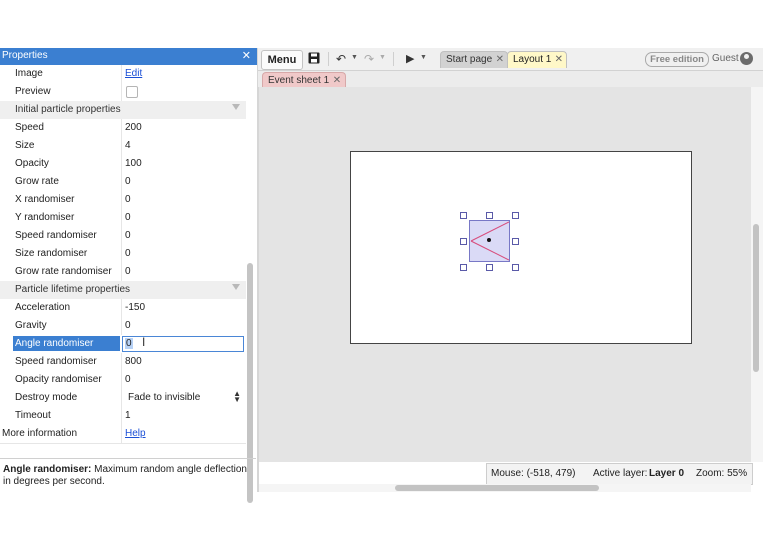 This screenshot has height=541, width=763. Describe the element at coordinates (722, 473) in the screenshot. I see `zoom-level: Zoom: 55%` at that location.